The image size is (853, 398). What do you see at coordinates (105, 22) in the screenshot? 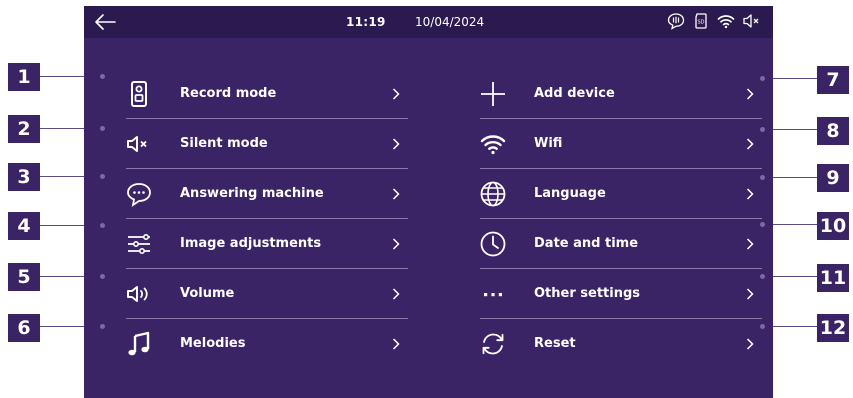
I see `back-arrow-icon` at bounding box center [105, 22].